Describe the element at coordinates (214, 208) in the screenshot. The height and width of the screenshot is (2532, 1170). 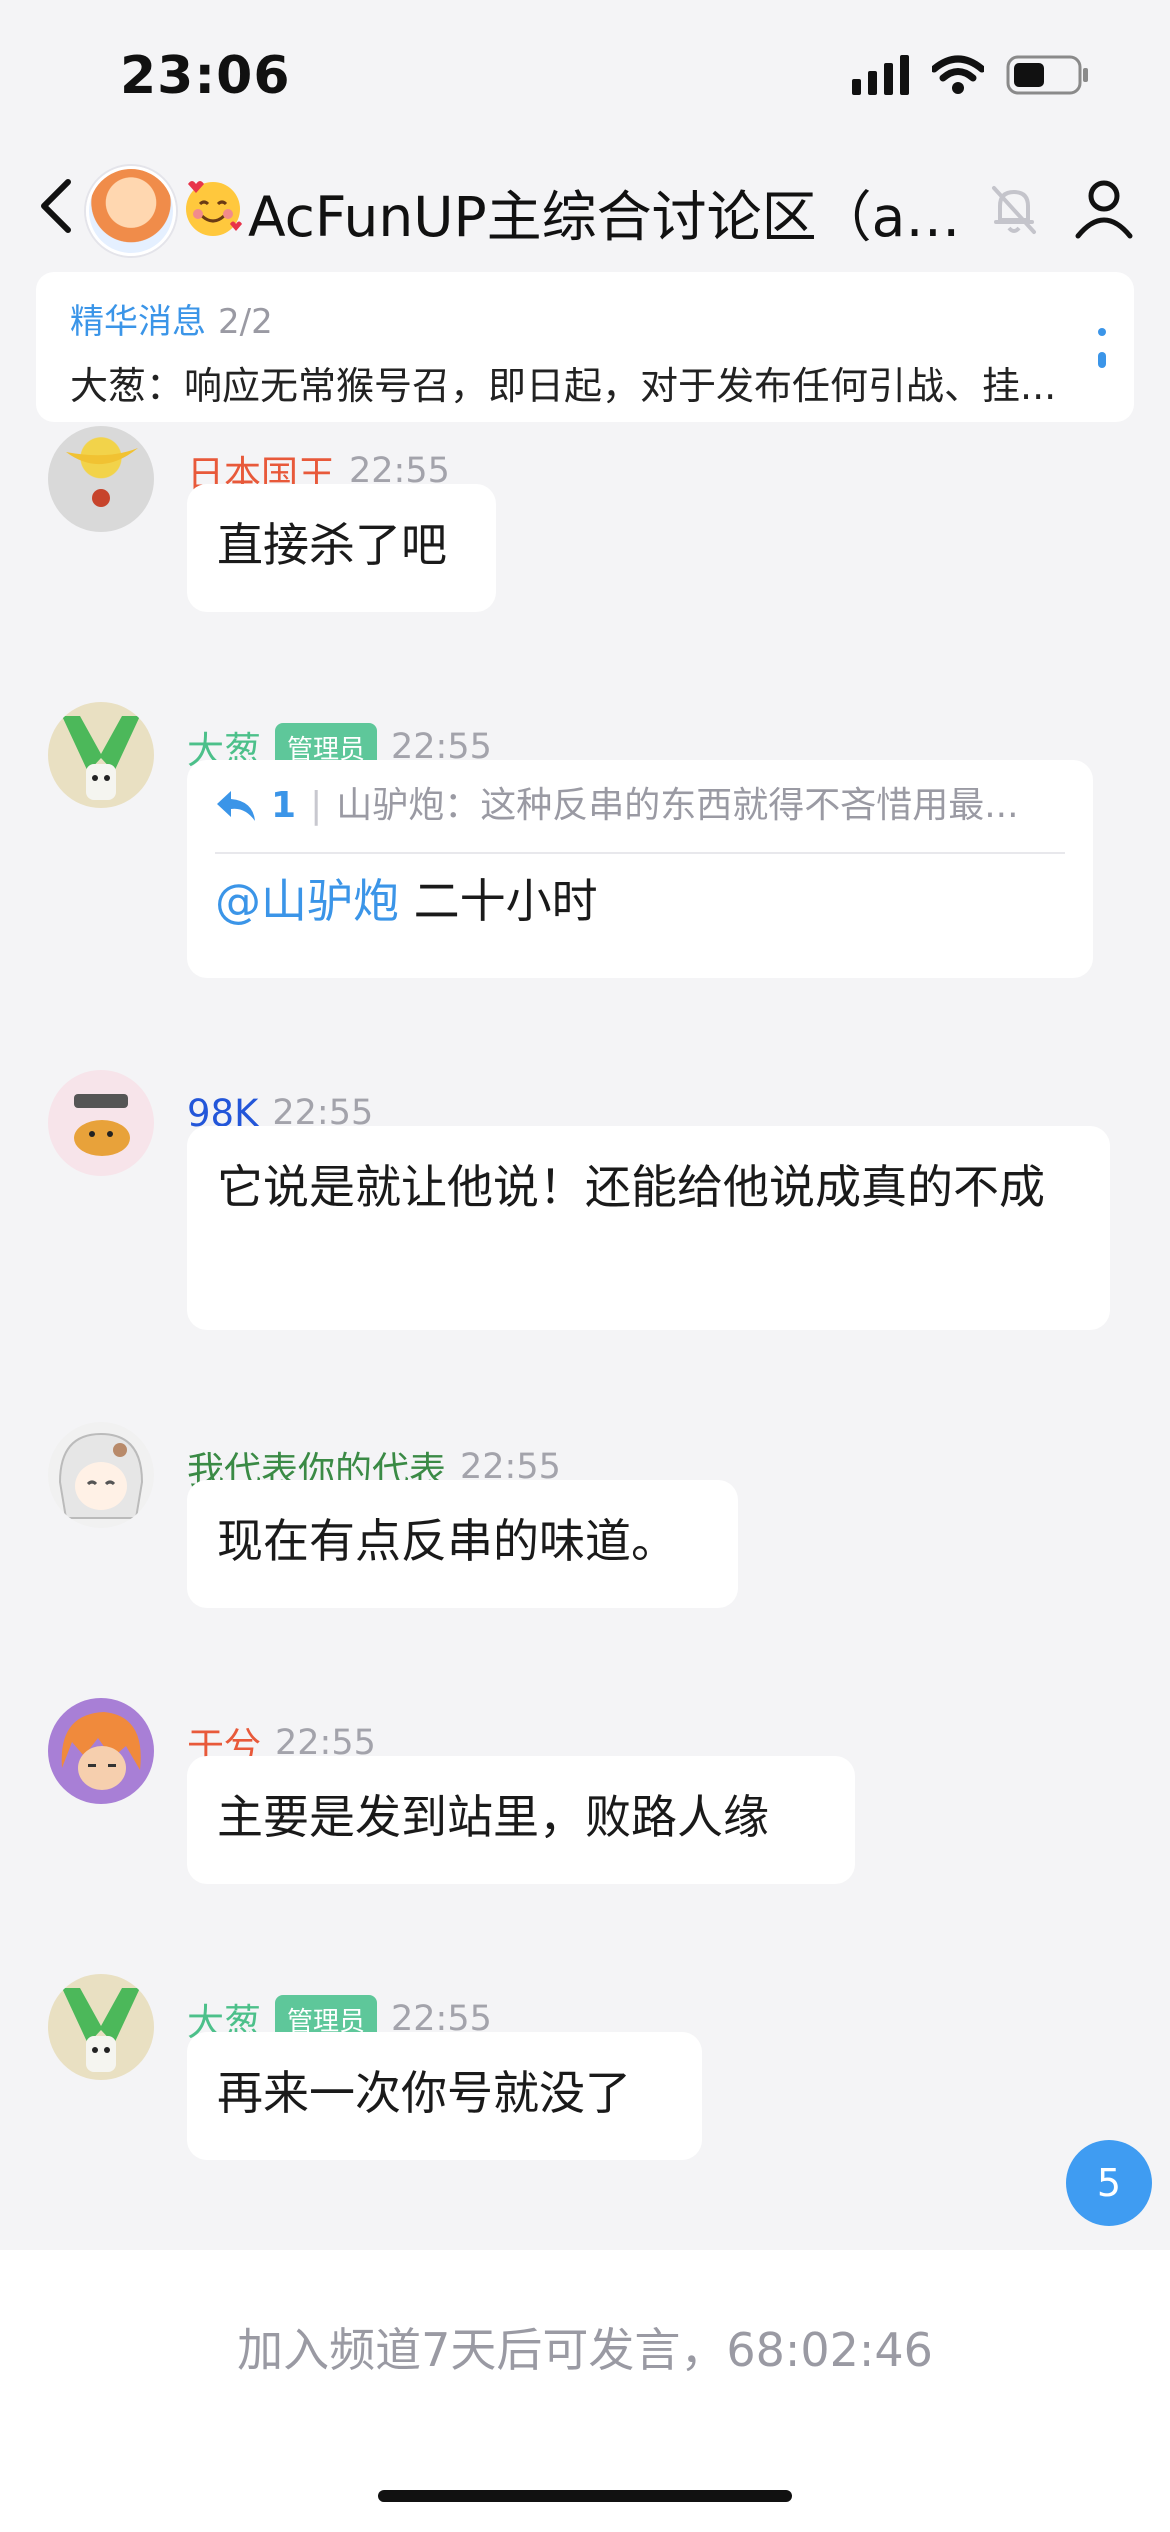
I see `smiling-face-with-hearts-icon` at that location.